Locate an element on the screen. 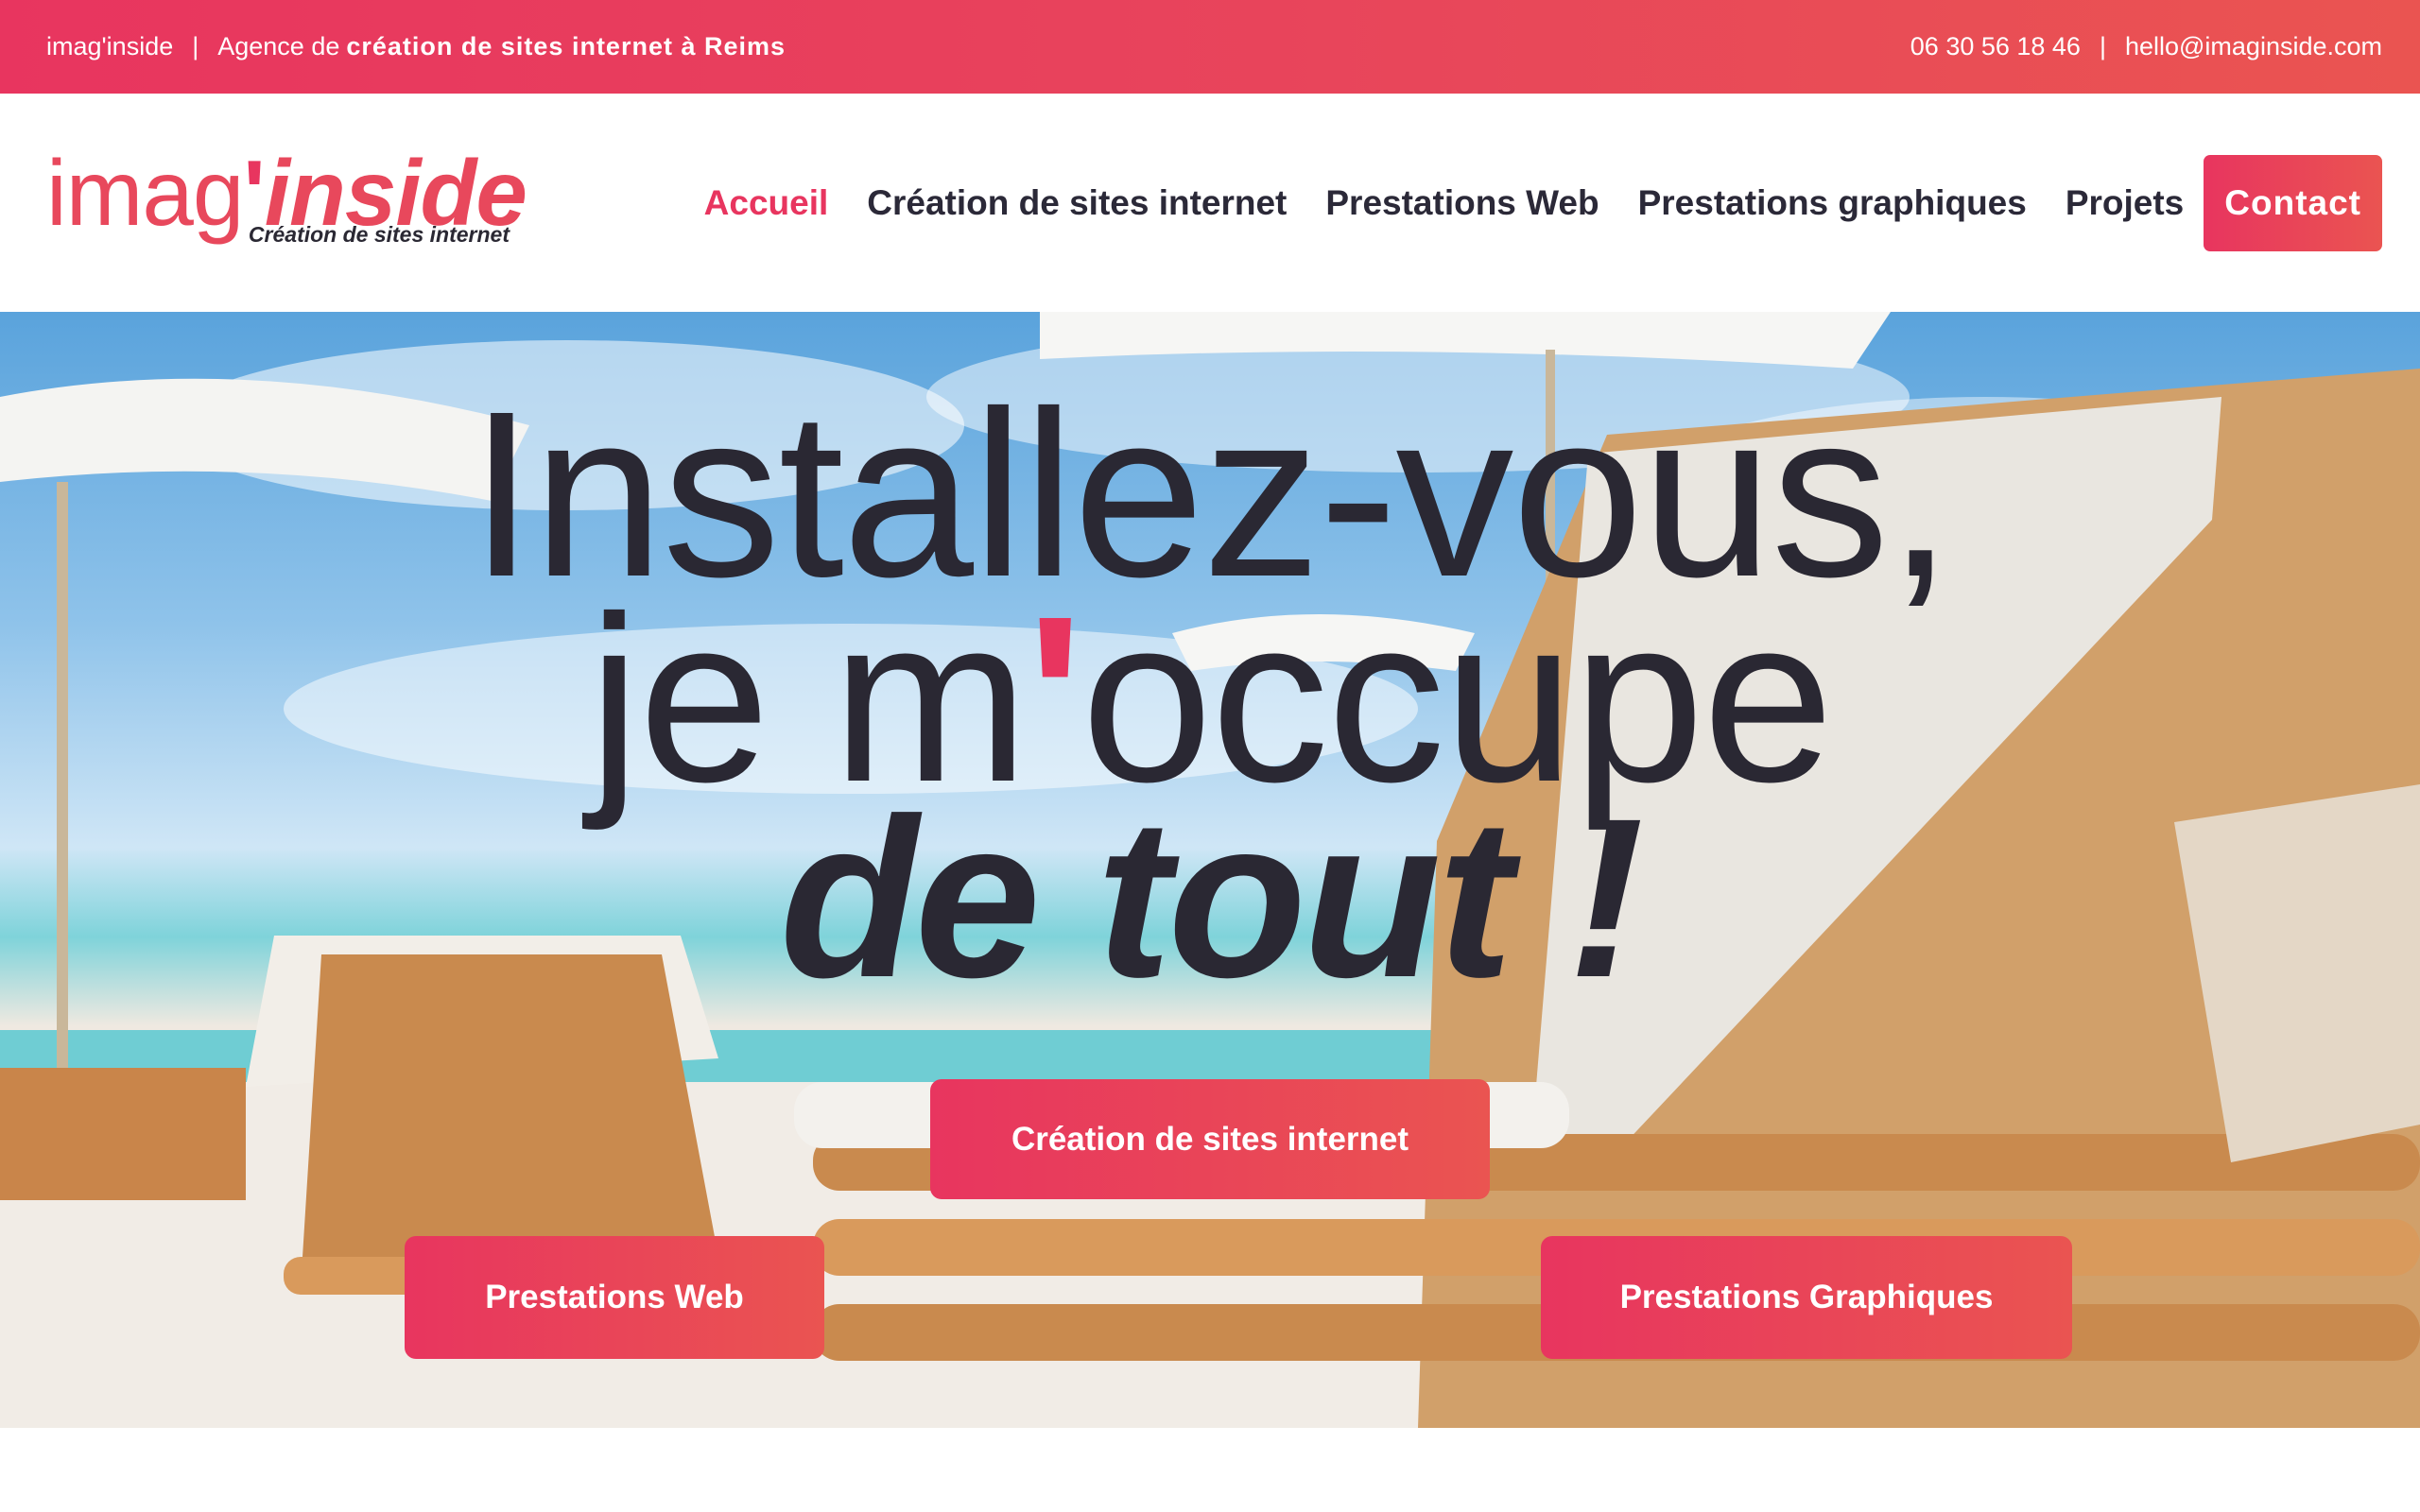  logo-tagline: Création de sites internet is located at coordinates (379, 234).